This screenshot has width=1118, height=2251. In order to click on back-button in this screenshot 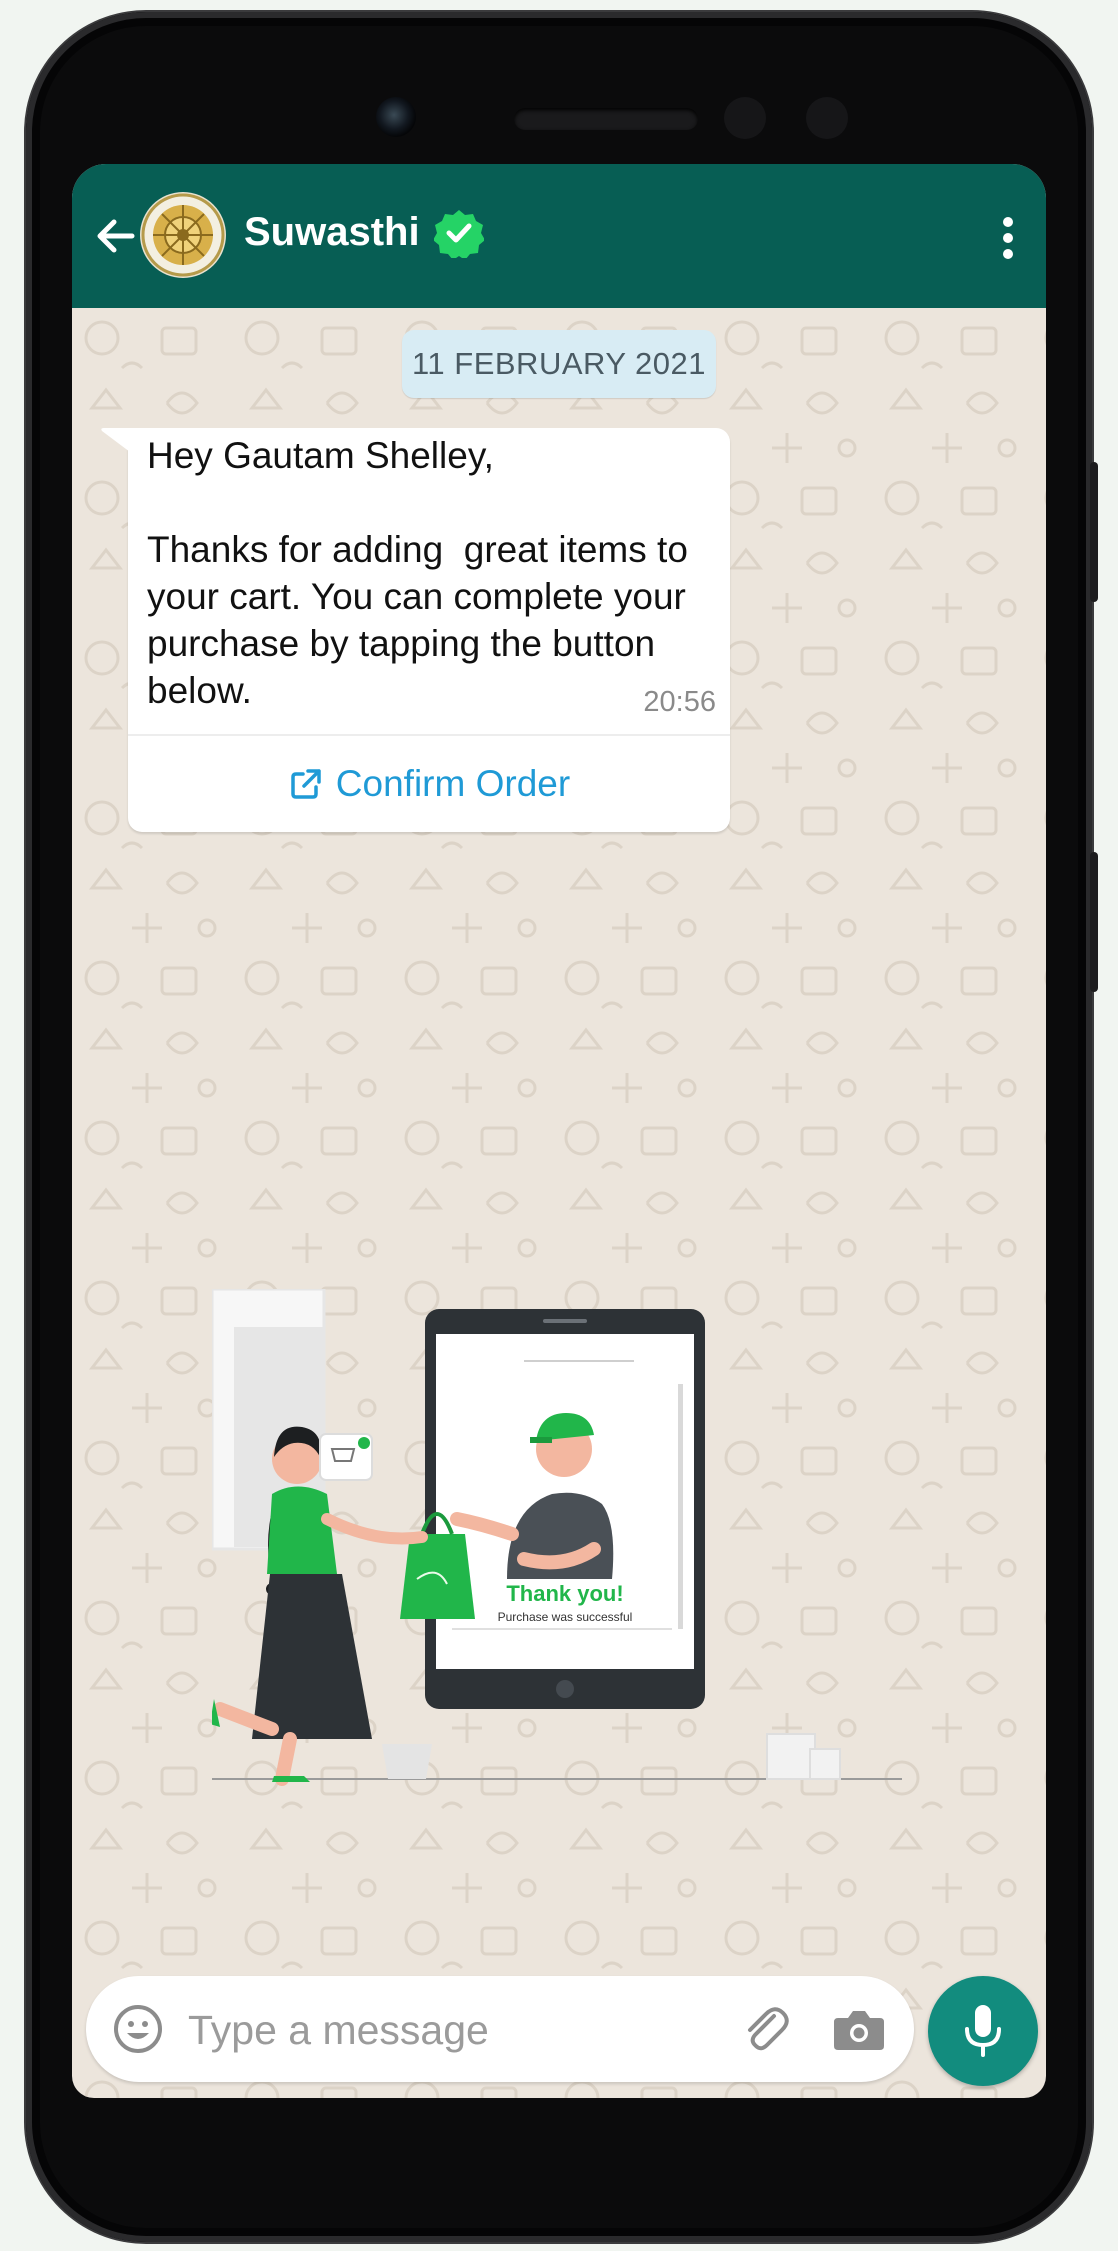, I will do `click(116, 236)`.